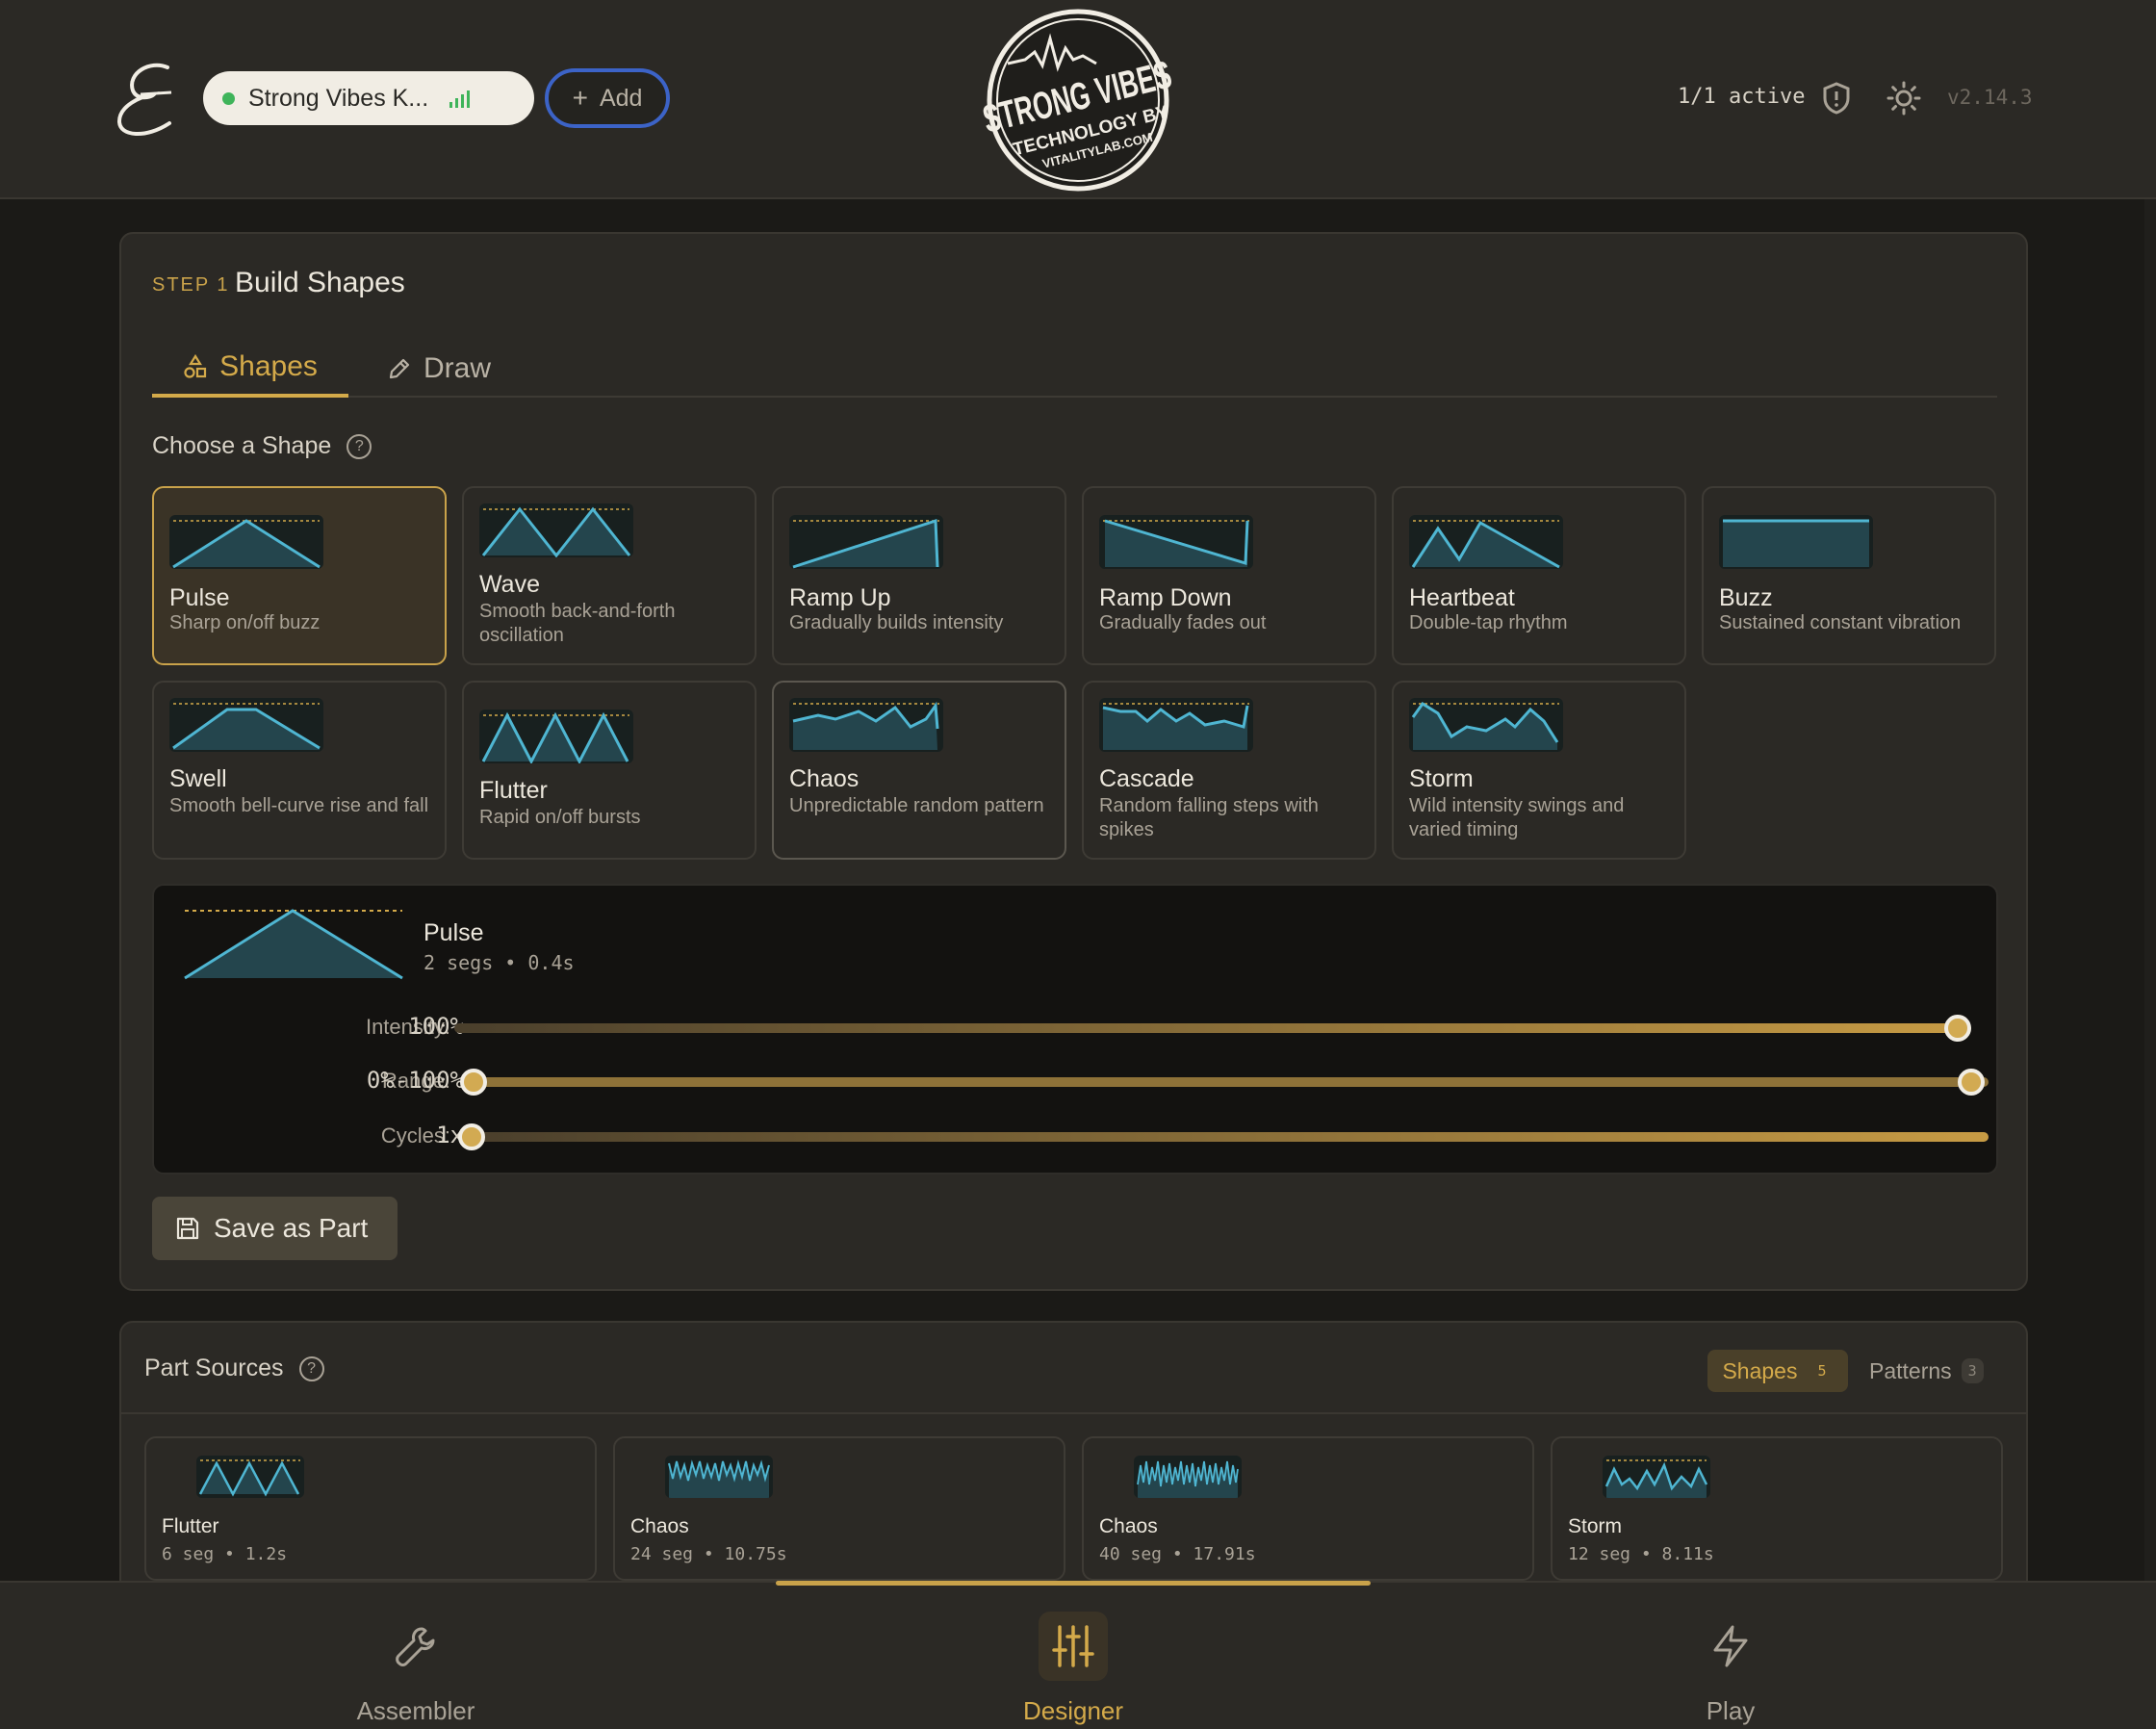 The image size is (2156, 1729). I want to click on wrench-icon, so click(415, 1647).